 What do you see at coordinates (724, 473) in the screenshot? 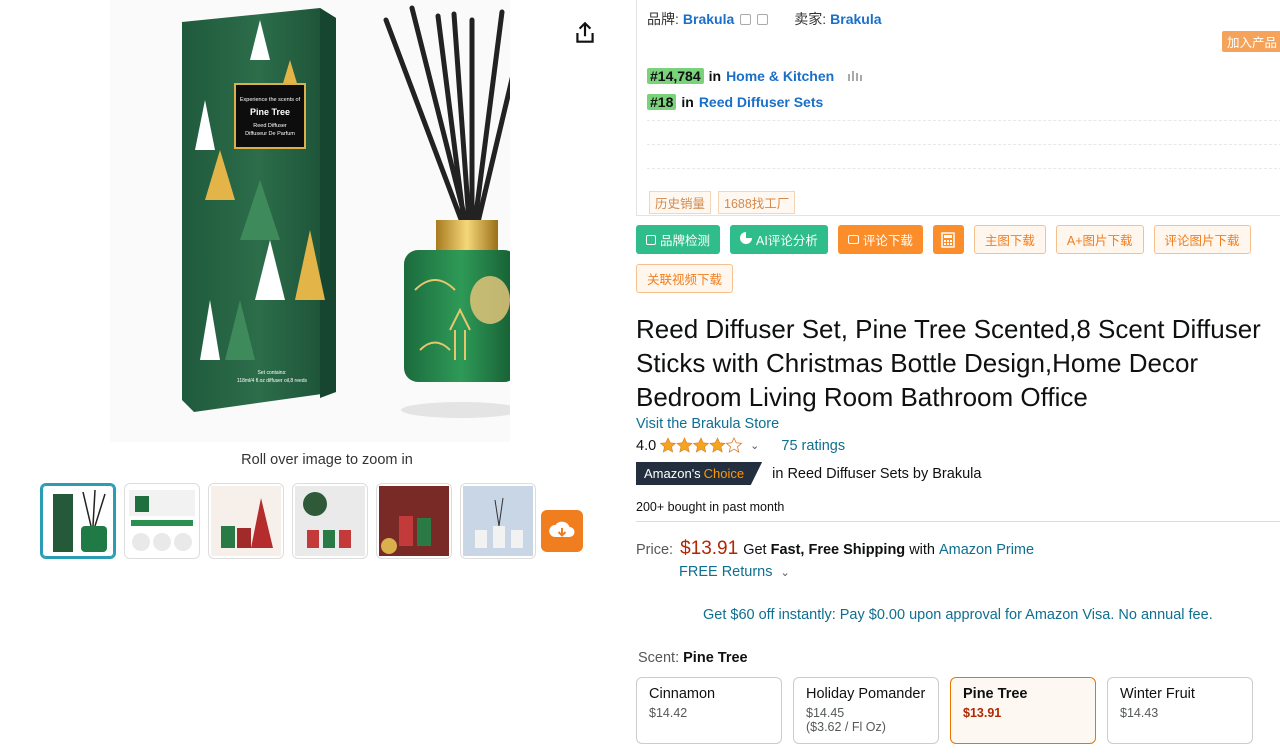
I see `choice-suffix: Choice` at bounding box center [724, 473].